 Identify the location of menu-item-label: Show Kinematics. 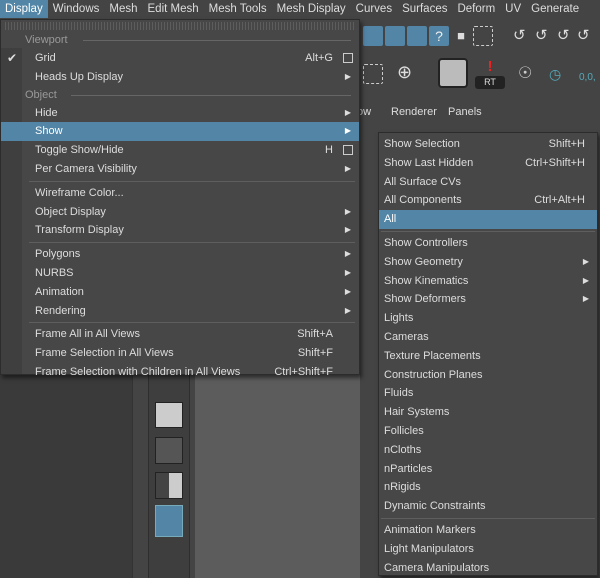
(426, 280).